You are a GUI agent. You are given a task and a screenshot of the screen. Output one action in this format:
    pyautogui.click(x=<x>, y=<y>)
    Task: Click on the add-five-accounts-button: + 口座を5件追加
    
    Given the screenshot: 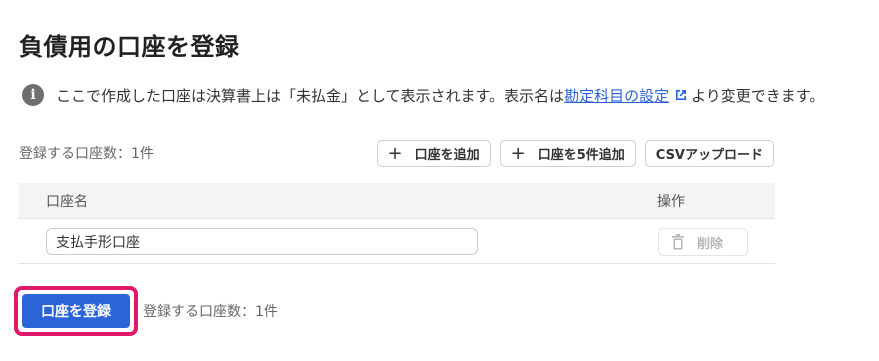 What is the action you would take?
    pyautogui.click(x=567, y=153)
    